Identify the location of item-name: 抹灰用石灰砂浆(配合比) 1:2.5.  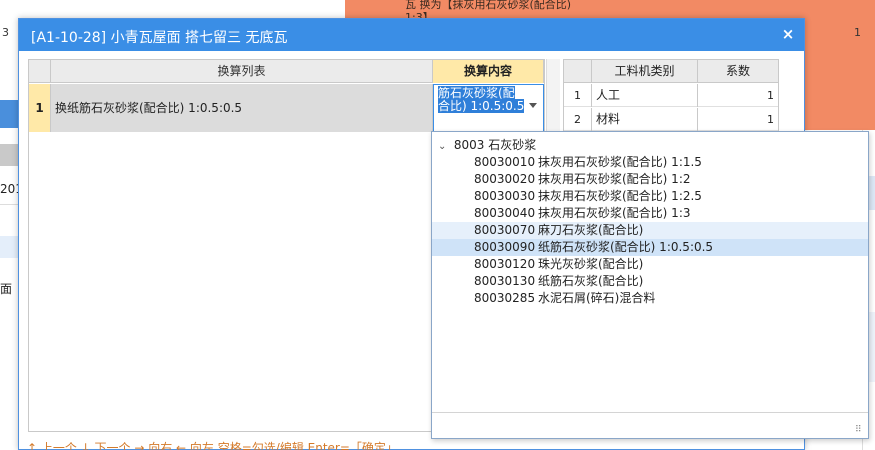
(620, 196).